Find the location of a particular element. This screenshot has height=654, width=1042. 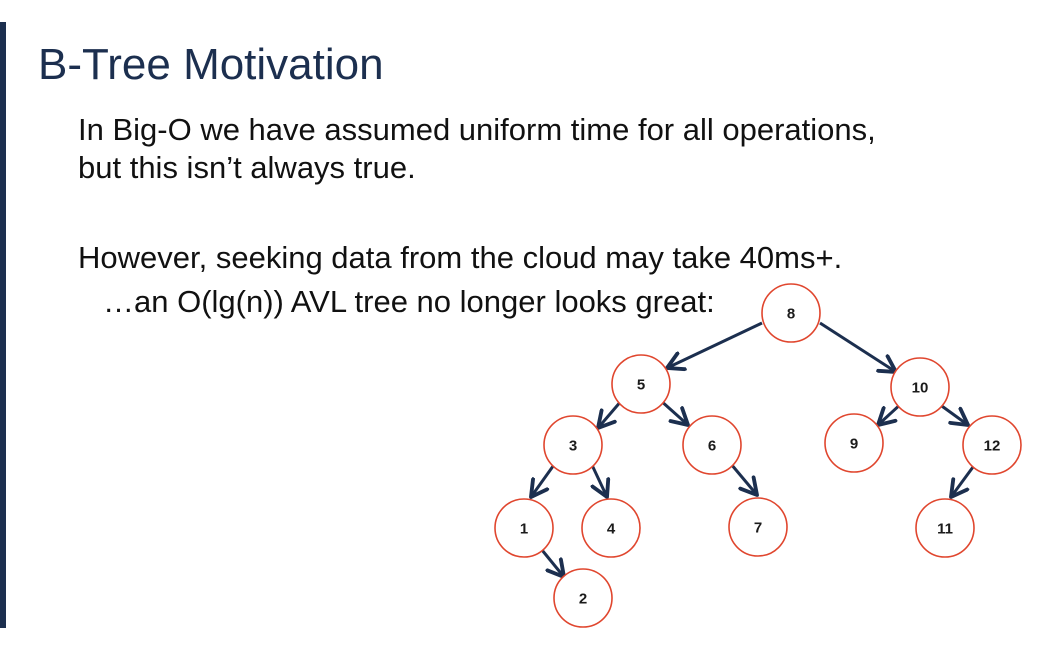

tree-node-6: 6 is located at coordinates (712, 445).